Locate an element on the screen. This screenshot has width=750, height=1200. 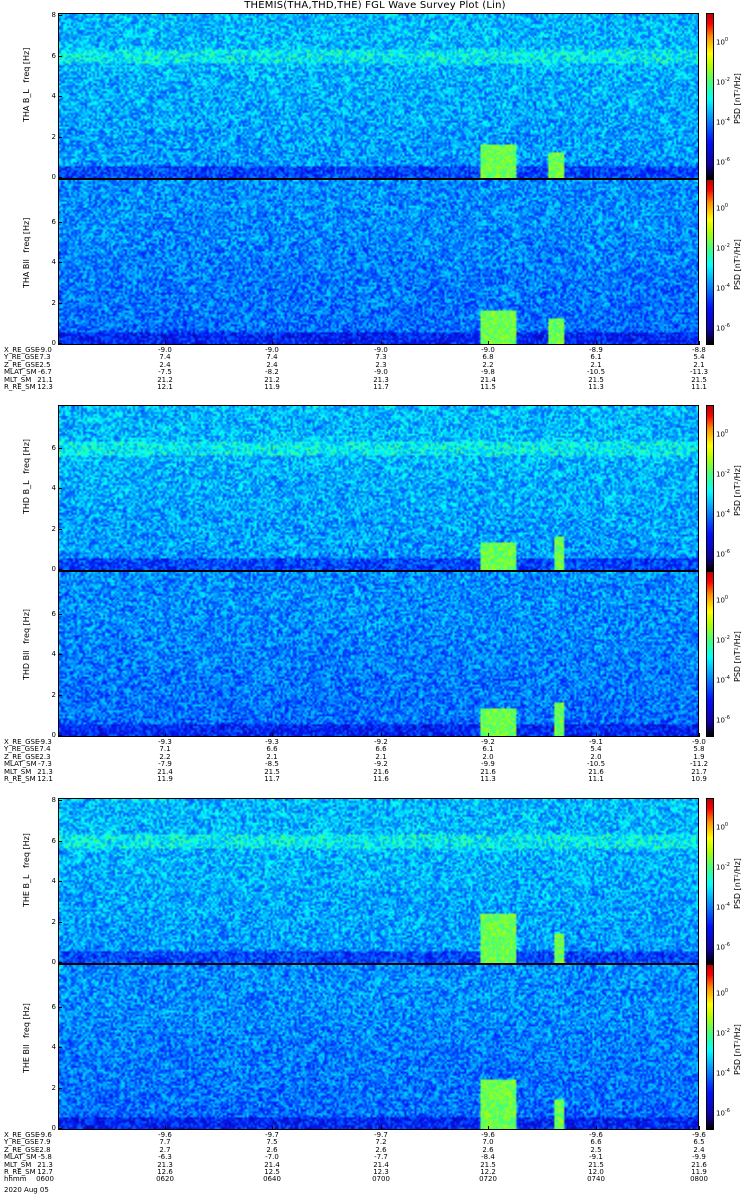
spectrogram-panel-the-bl is located at coordinates (378, 881).